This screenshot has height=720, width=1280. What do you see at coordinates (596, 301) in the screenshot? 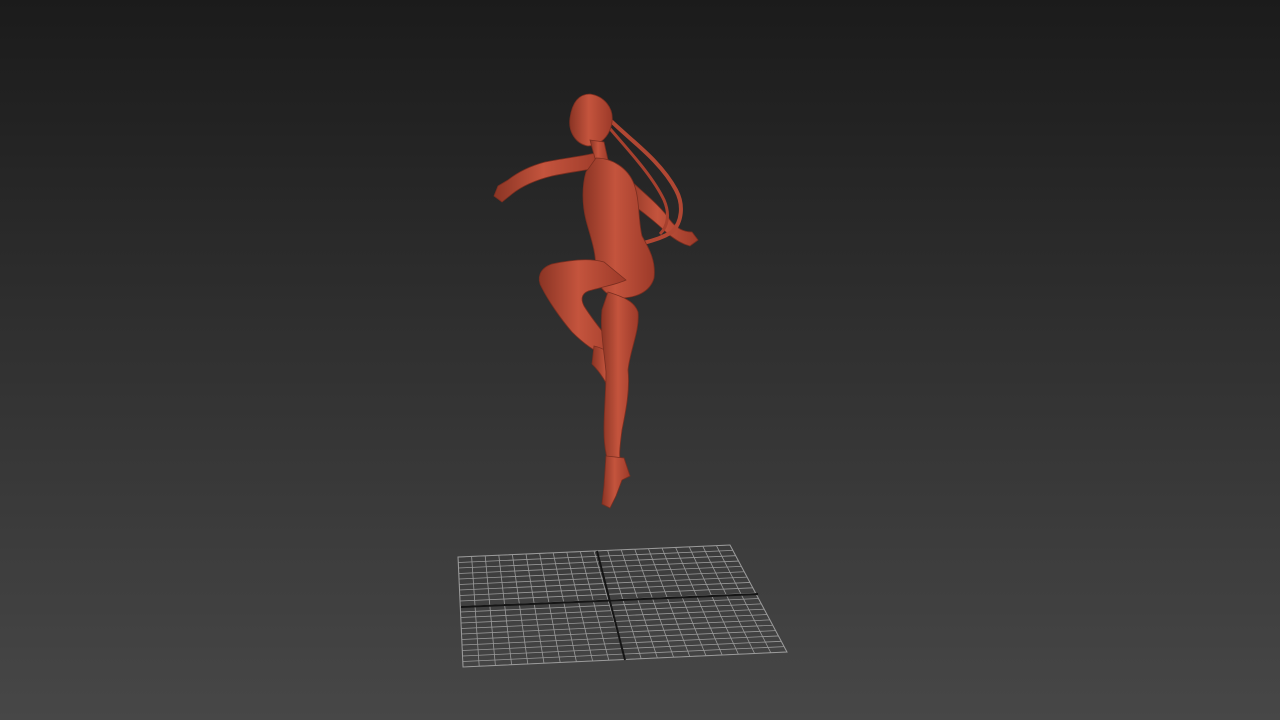
I see `character-model` at bounding box center [596, 301].